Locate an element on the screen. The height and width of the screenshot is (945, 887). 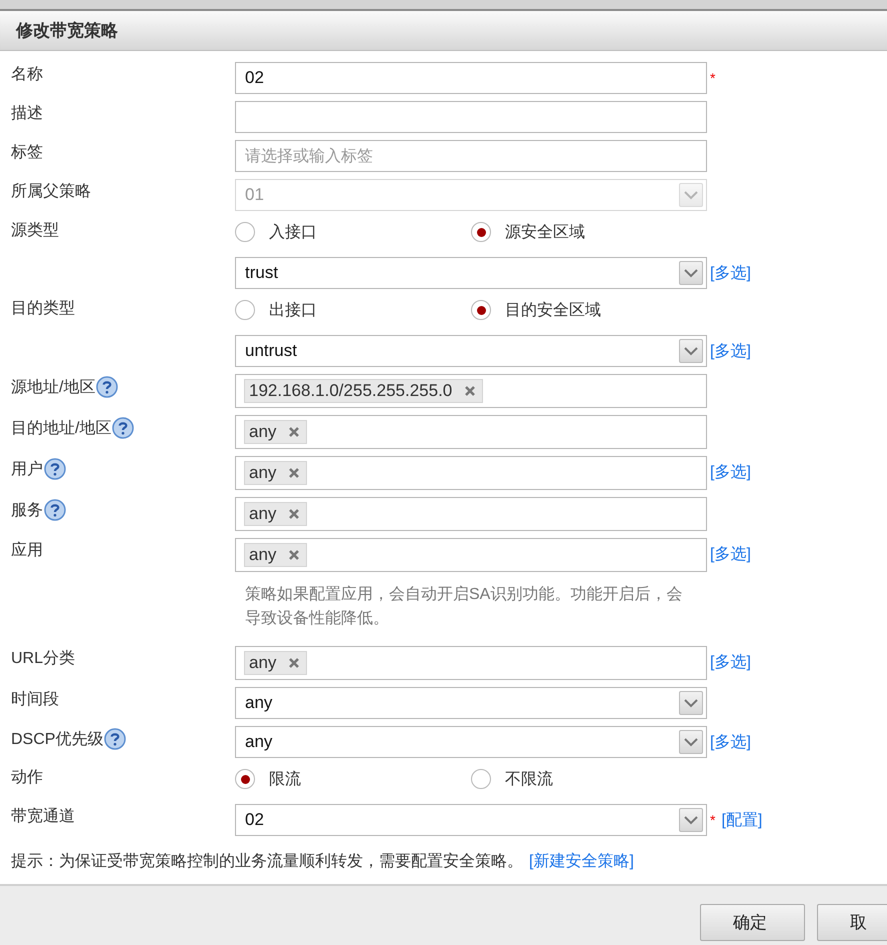
tag-chip: 192.168.1.0/255.255.255.0 is located at coordinates (364, 391).